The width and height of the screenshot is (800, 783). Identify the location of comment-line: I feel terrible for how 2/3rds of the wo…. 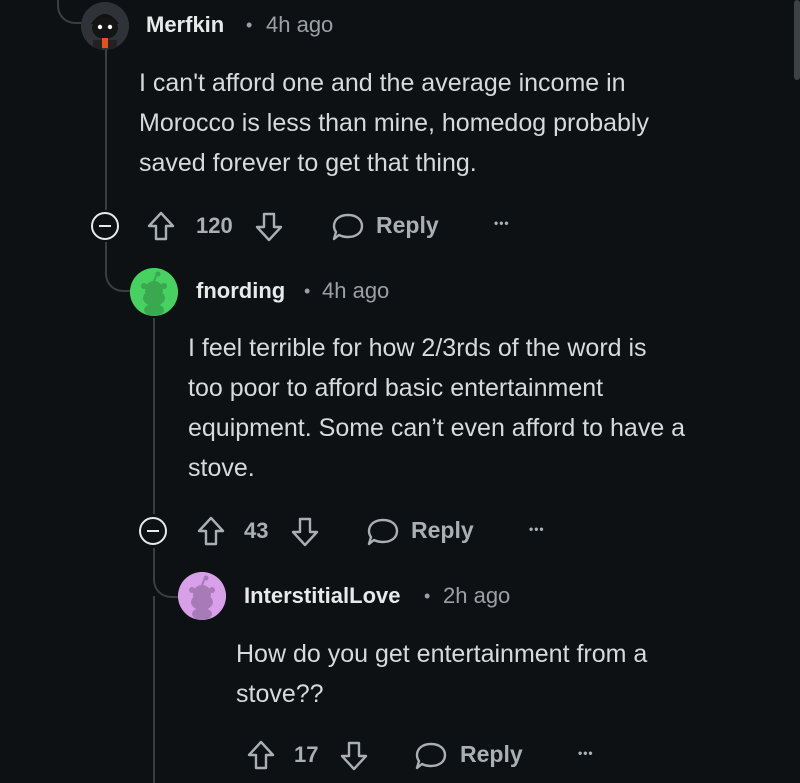
(417, 348).